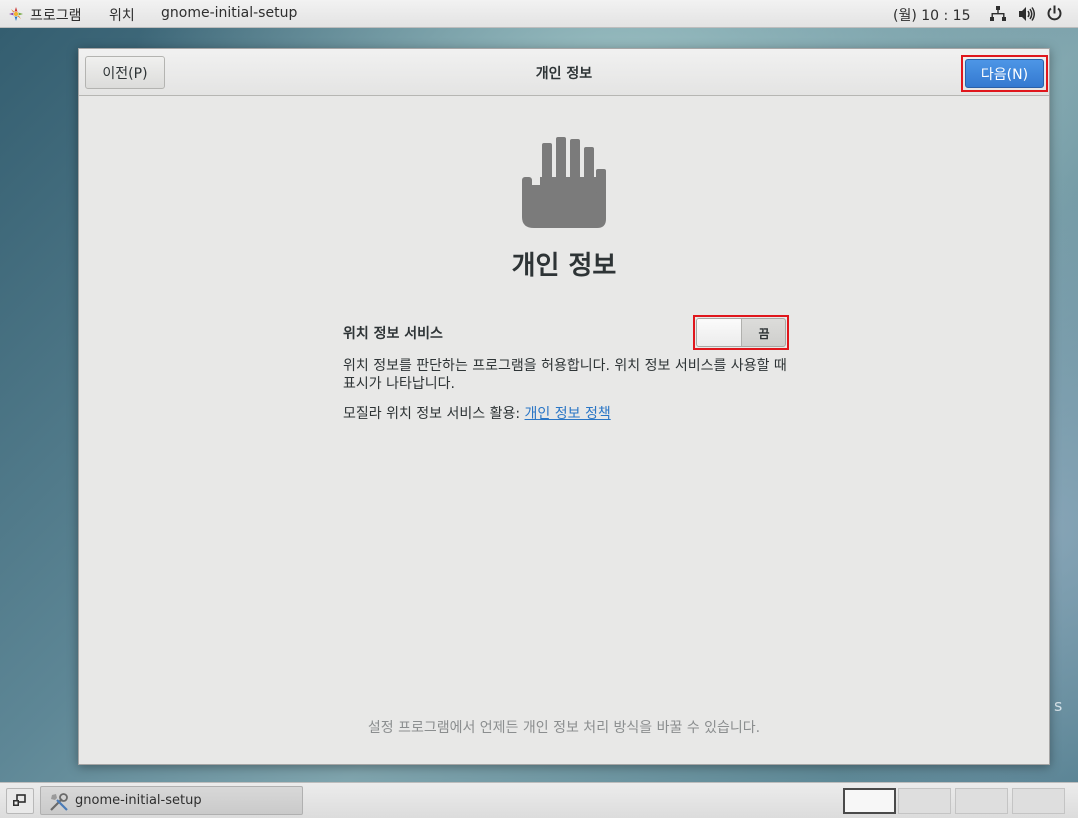 Image resolution: width=1078 pixels, height=818 pixels. I want to click on location-services-switch: 끔, so click(741, 332).